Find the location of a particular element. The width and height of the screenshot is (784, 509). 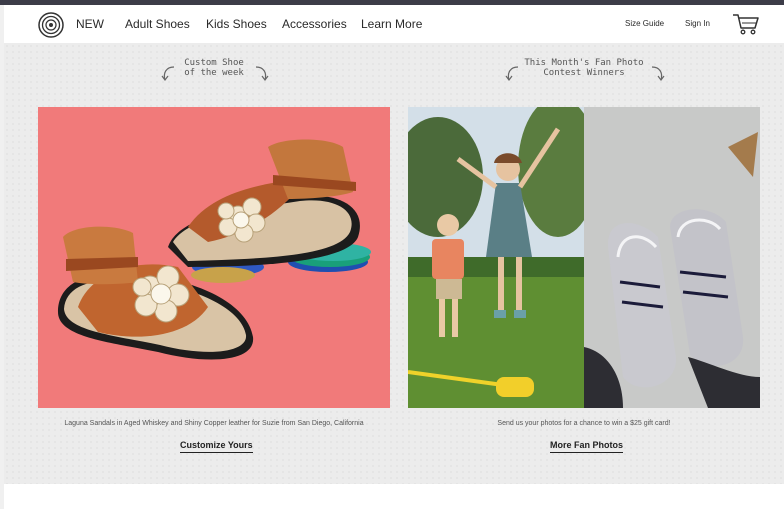

custom-shoe-tag-line1: Custom Shoe is located at coordinates (214, 63).